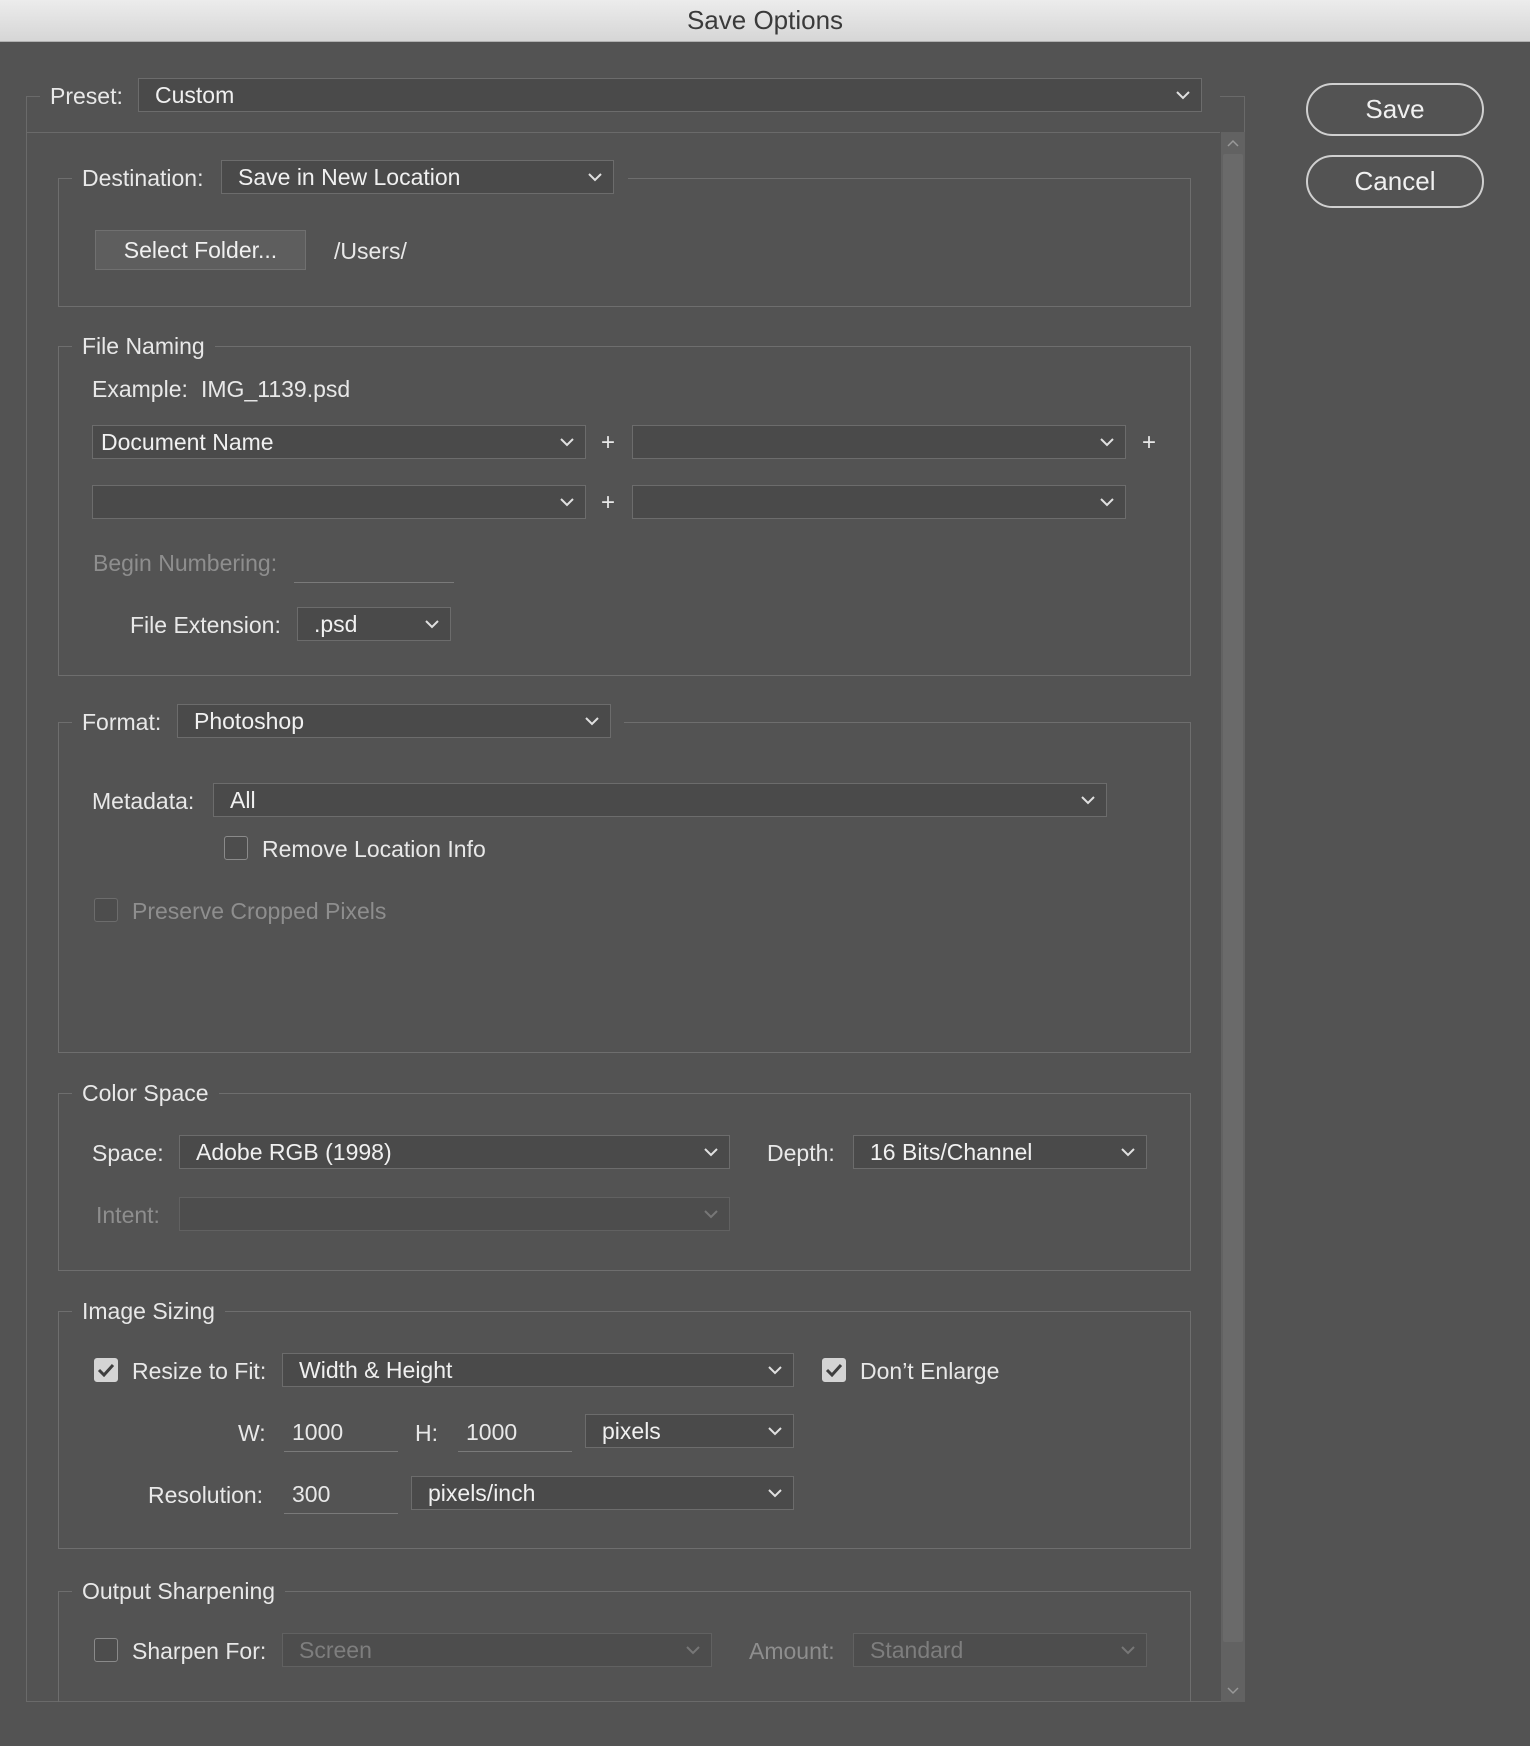 Image resolution: width=1530 pixels, height=1746 pixels. I want to click on scrollbar-thumb, so click(1233, 898).